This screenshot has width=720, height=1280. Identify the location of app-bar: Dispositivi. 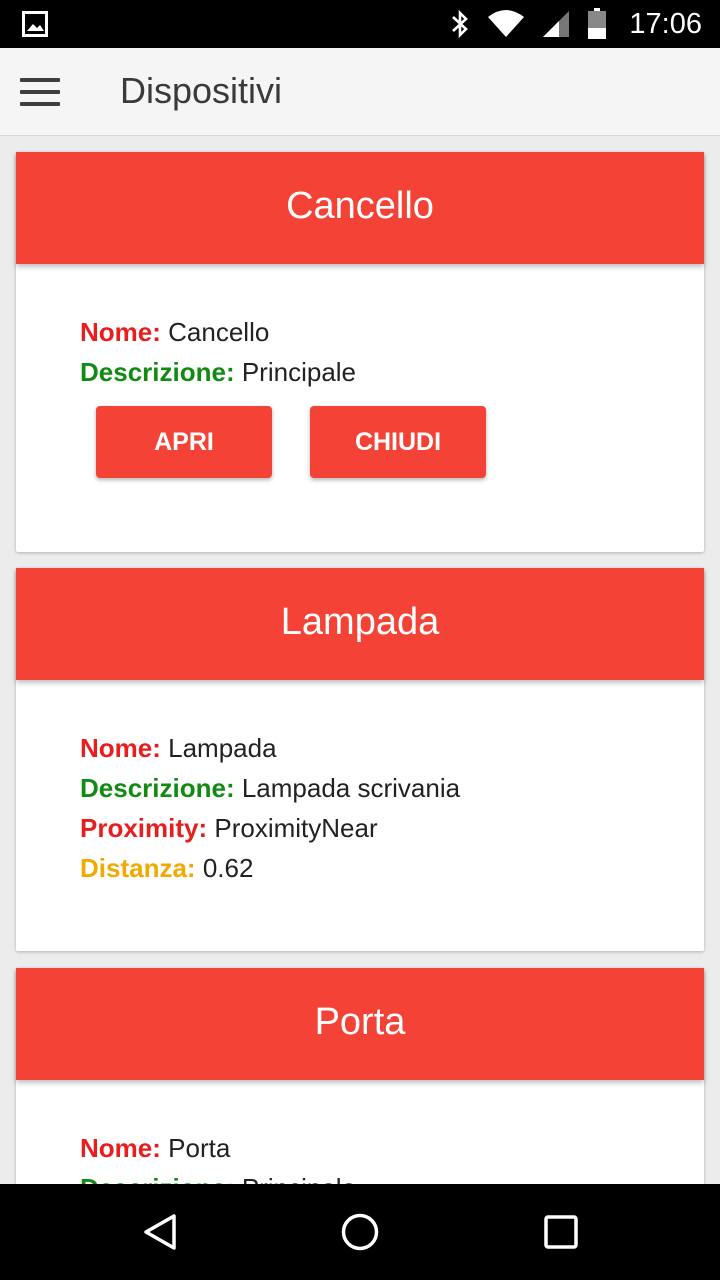
(360, 92).